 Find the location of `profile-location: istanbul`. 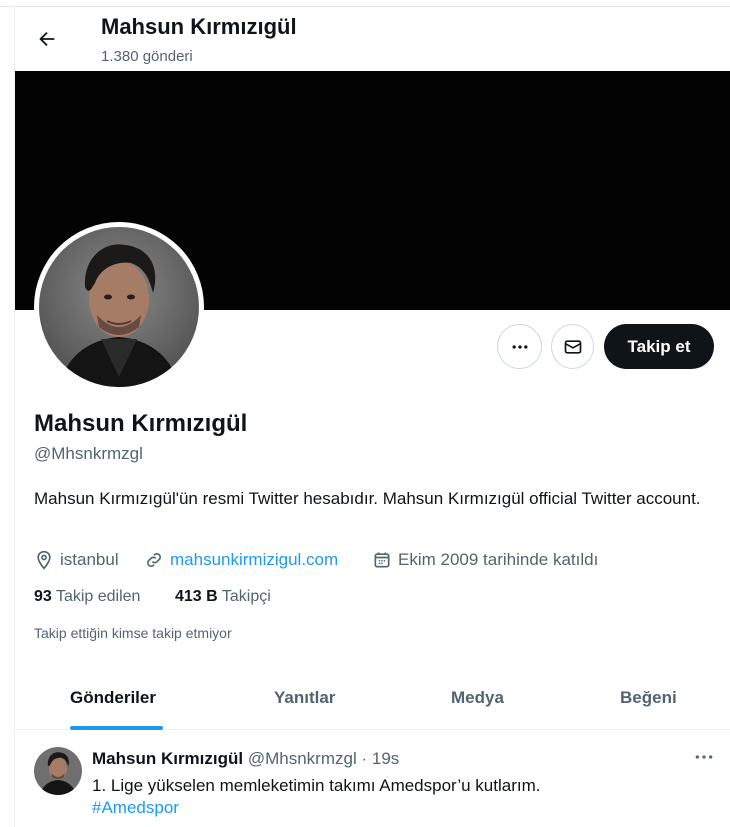

profile-location: istanbul is located at coordinates (76, 560).